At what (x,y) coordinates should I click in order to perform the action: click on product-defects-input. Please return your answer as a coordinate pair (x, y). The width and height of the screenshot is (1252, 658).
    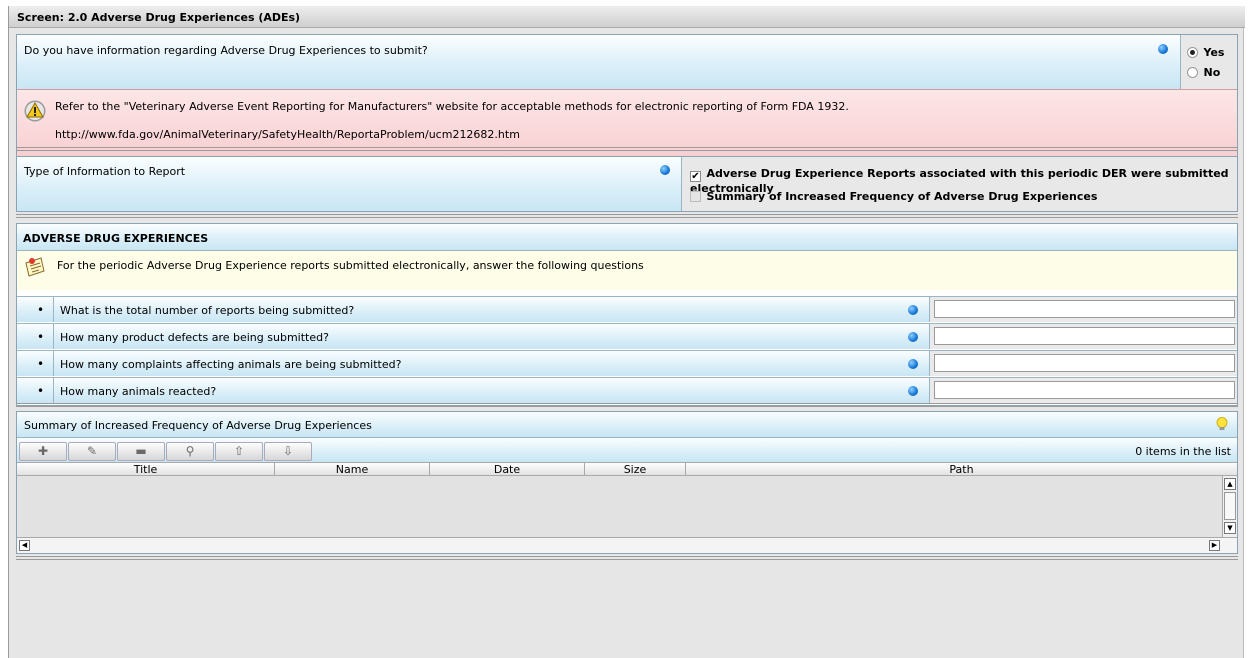
    Looking at the image, I should click on (1084, 336).